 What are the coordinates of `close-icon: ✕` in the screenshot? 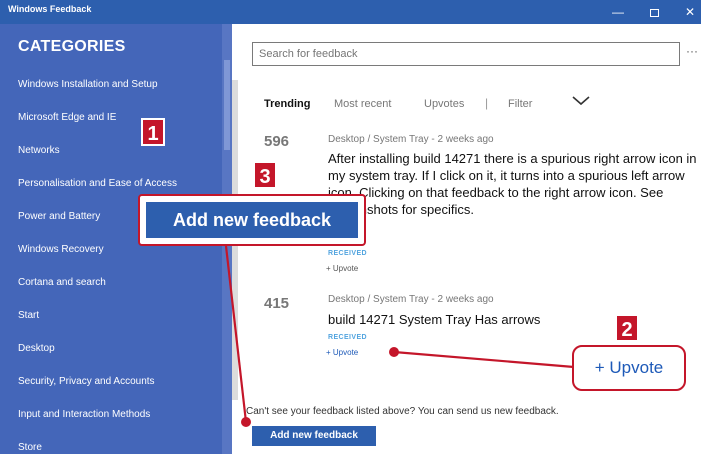 It's located at (690, 12).